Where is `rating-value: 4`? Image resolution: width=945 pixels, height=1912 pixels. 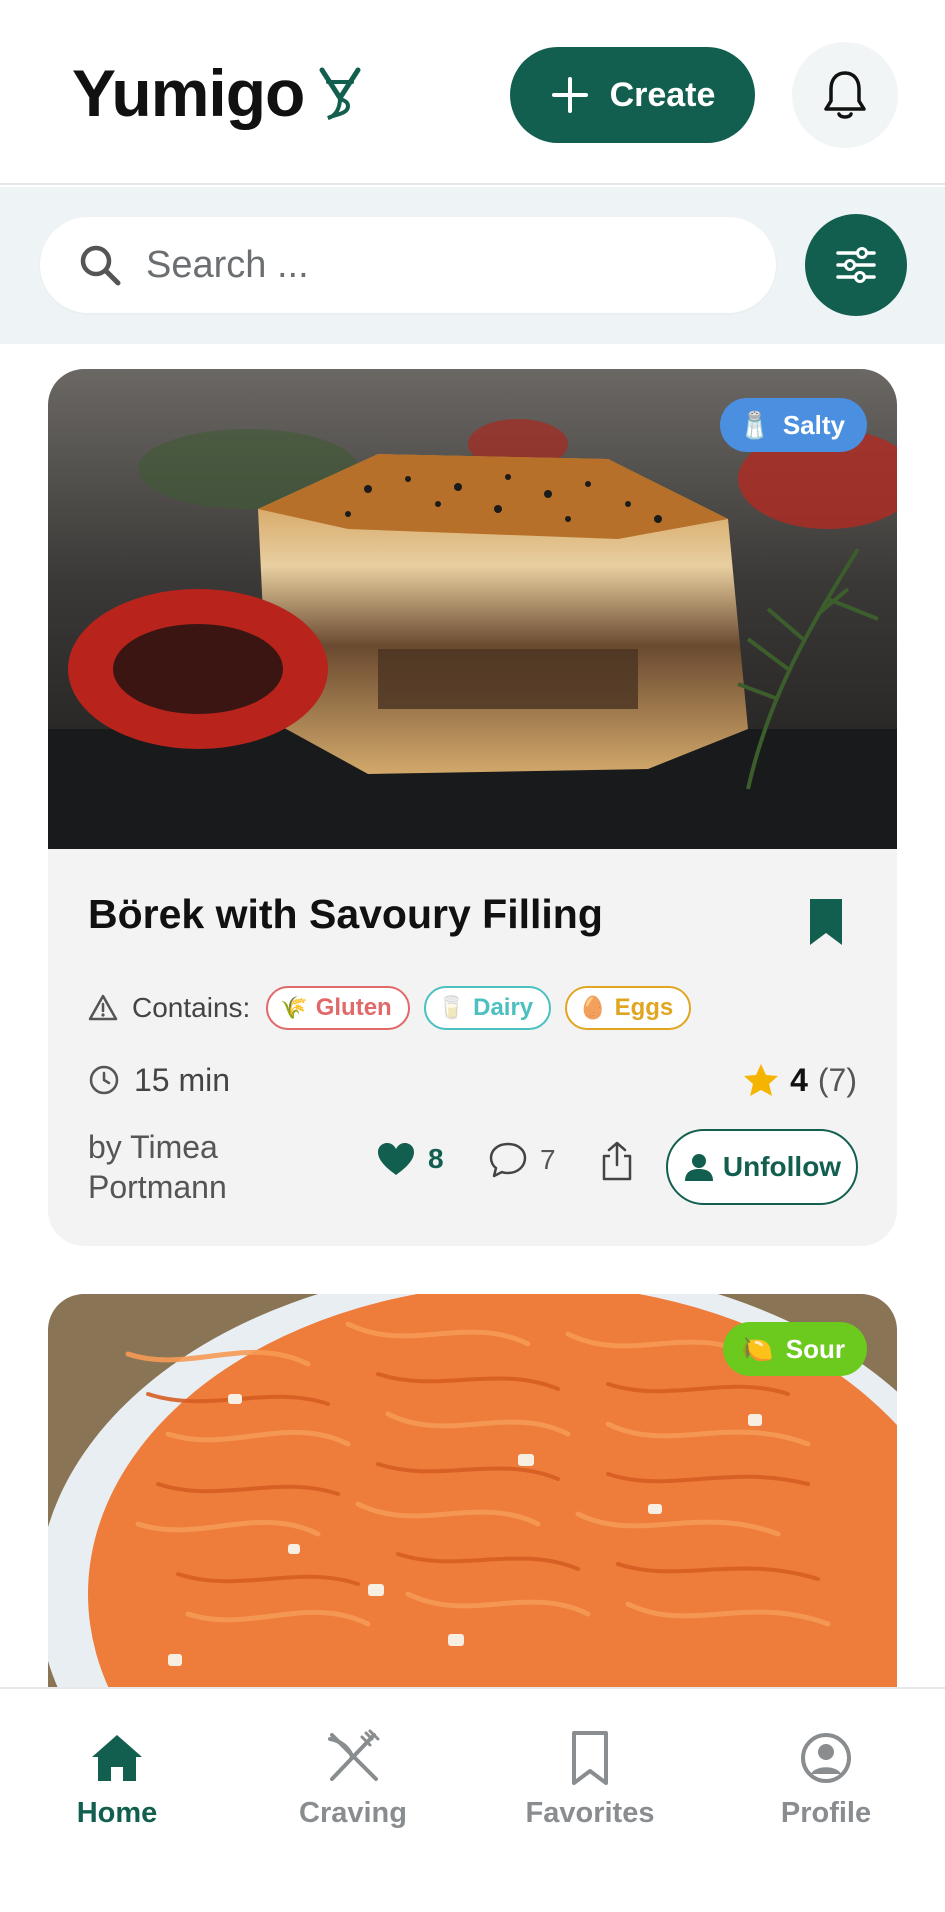
rating-value: 4 is located at coordinates (799, 1079).